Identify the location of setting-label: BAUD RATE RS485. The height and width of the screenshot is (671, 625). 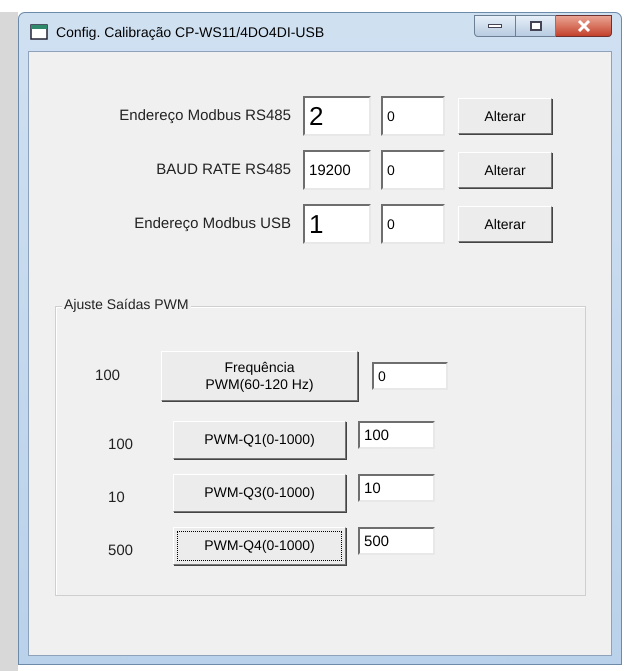
(223, 170).